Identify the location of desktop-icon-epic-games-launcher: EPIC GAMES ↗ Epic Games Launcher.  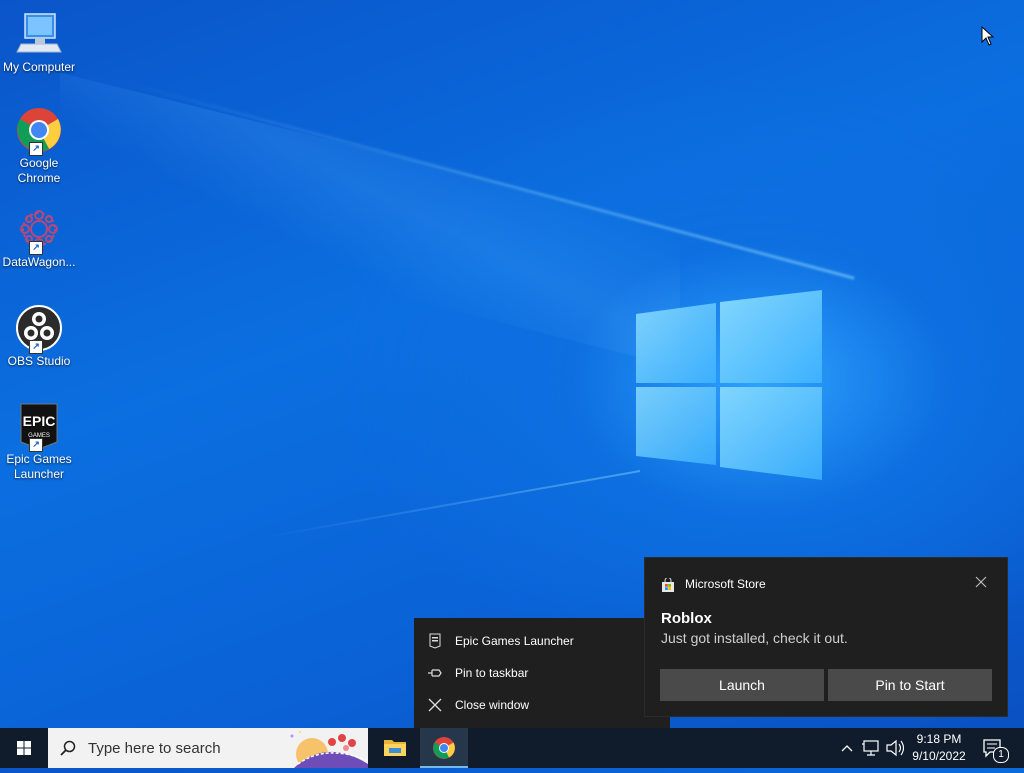
(39, 442).